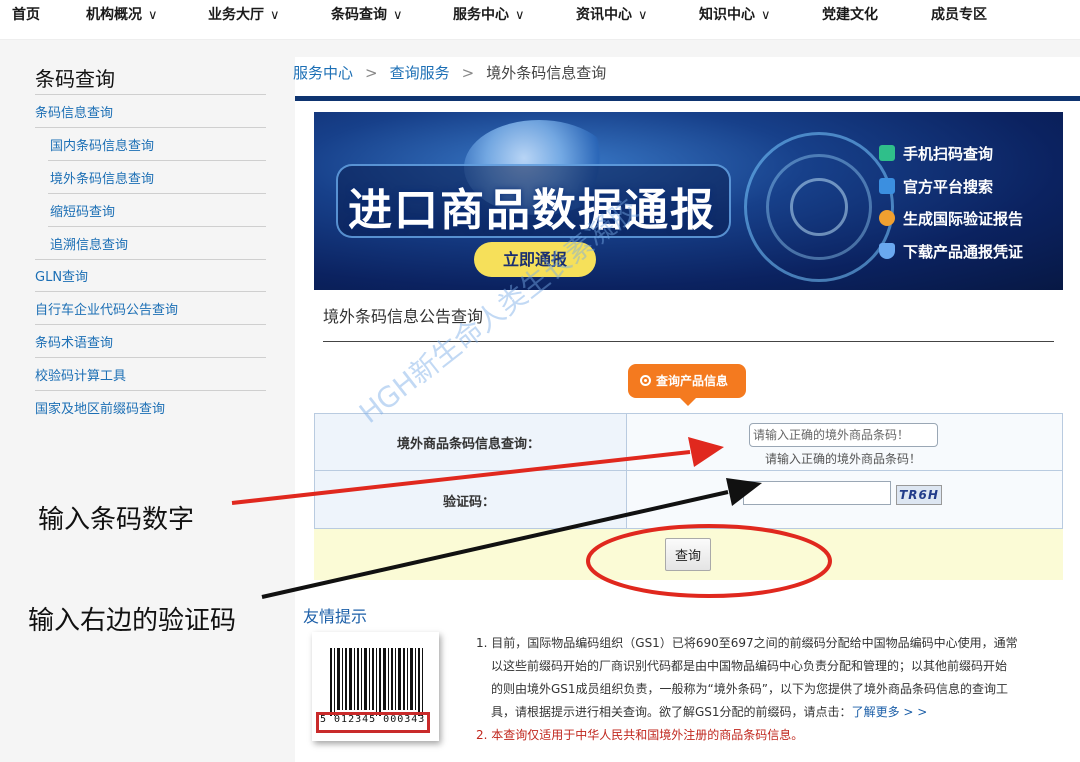 This screenshot has height=762, width=1080. Describe the element at coordinates (671, 712) in the screenshot. I see `tip-text: 具，请根据提示进行相关查询。欲了解GS1分配的前缀码，请点击：` at that location.